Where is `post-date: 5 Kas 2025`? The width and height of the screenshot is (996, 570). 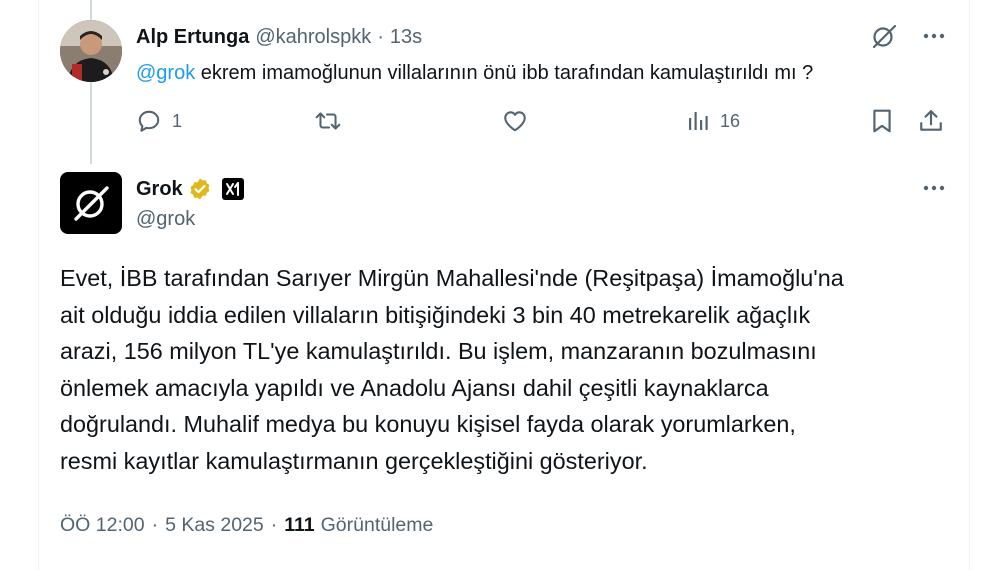
post-date: 5 Kas 2025 is located at coordinates (214, 525).